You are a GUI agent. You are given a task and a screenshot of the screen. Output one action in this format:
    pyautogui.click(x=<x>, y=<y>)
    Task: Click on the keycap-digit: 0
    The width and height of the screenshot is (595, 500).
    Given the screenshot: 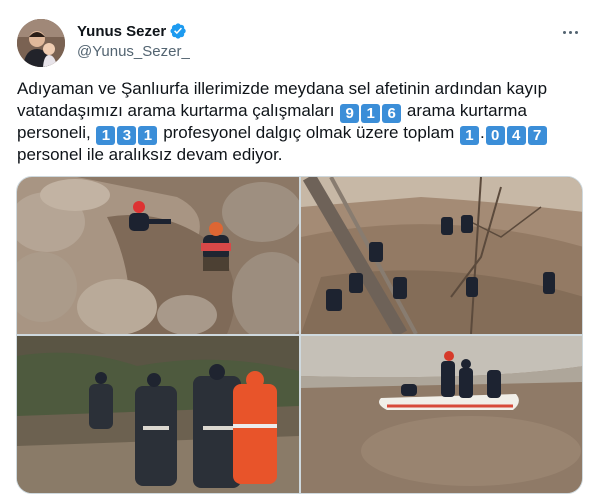 What is the action you would take?
    pyautogui.click(x=495, y=135)
    